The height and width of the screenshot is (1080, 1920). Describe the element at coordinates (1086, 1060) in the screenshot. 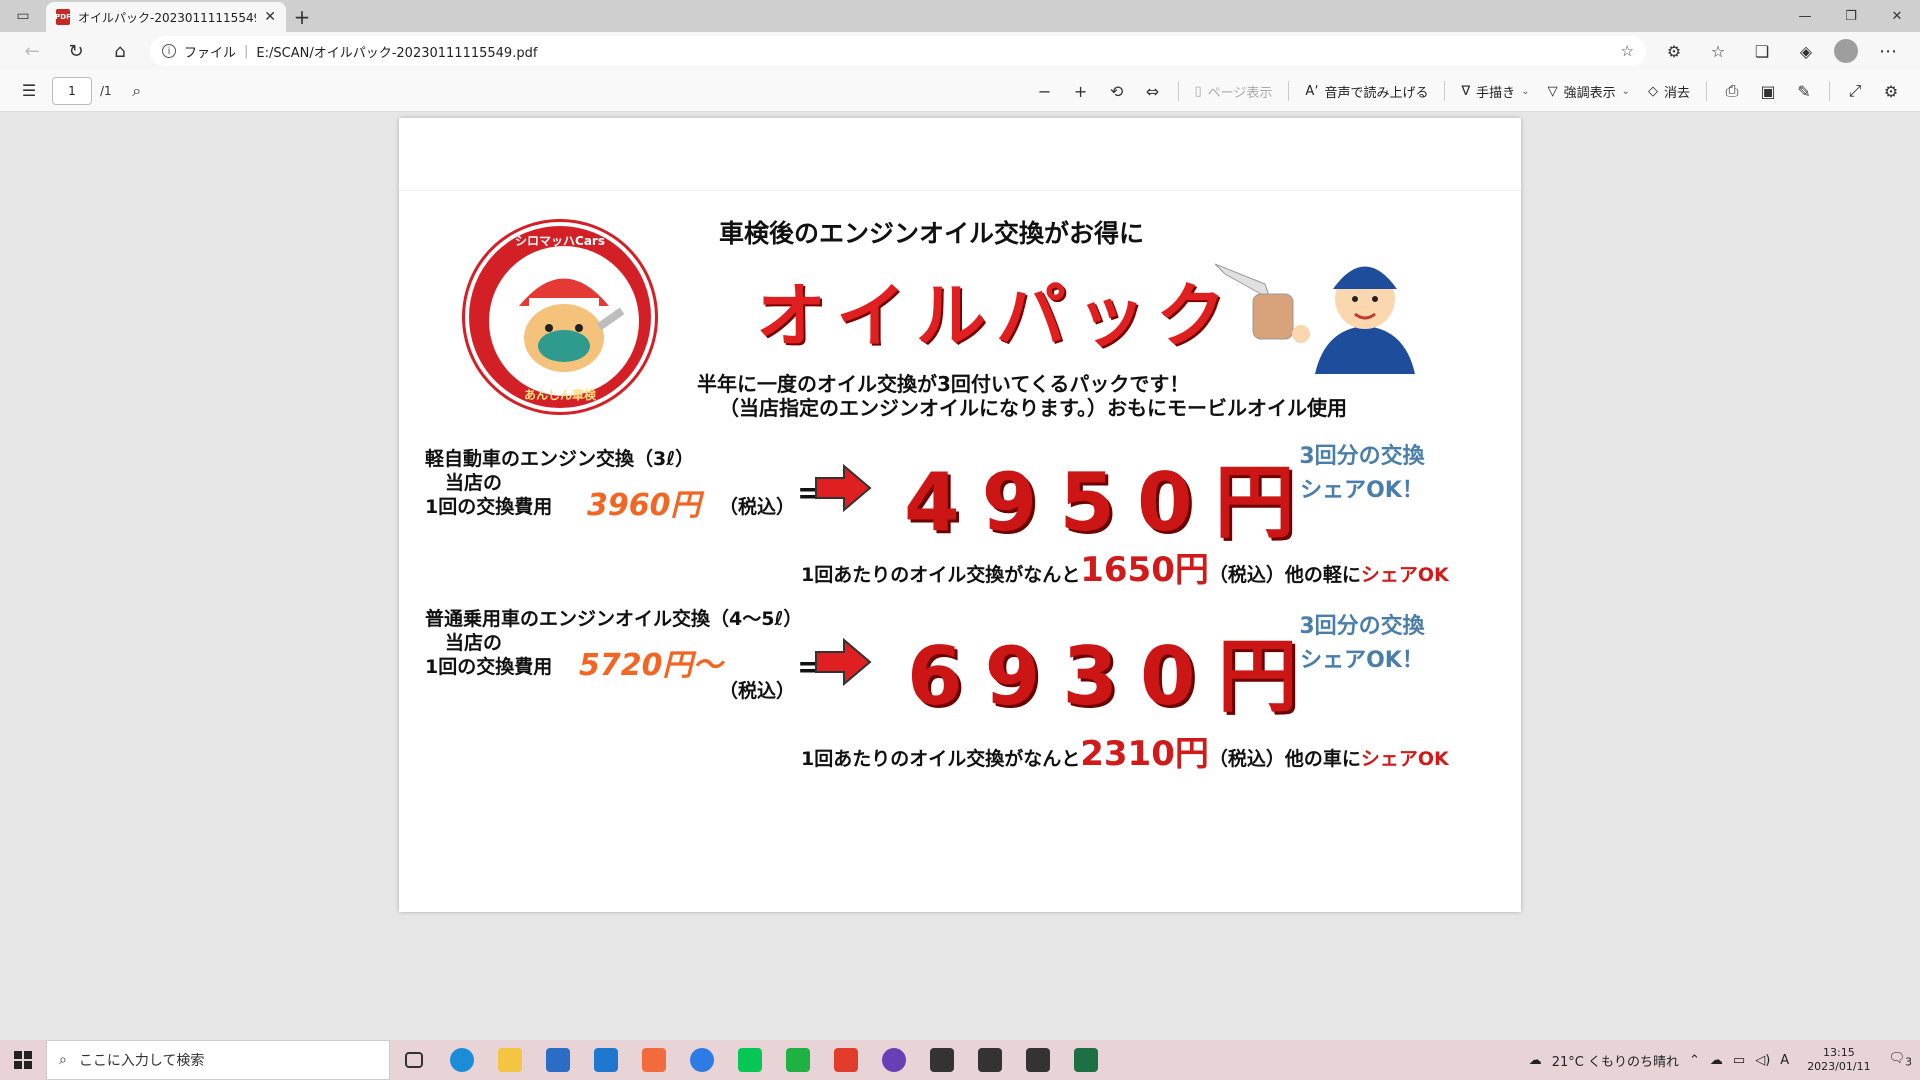

I see `excel-icon` at that location.